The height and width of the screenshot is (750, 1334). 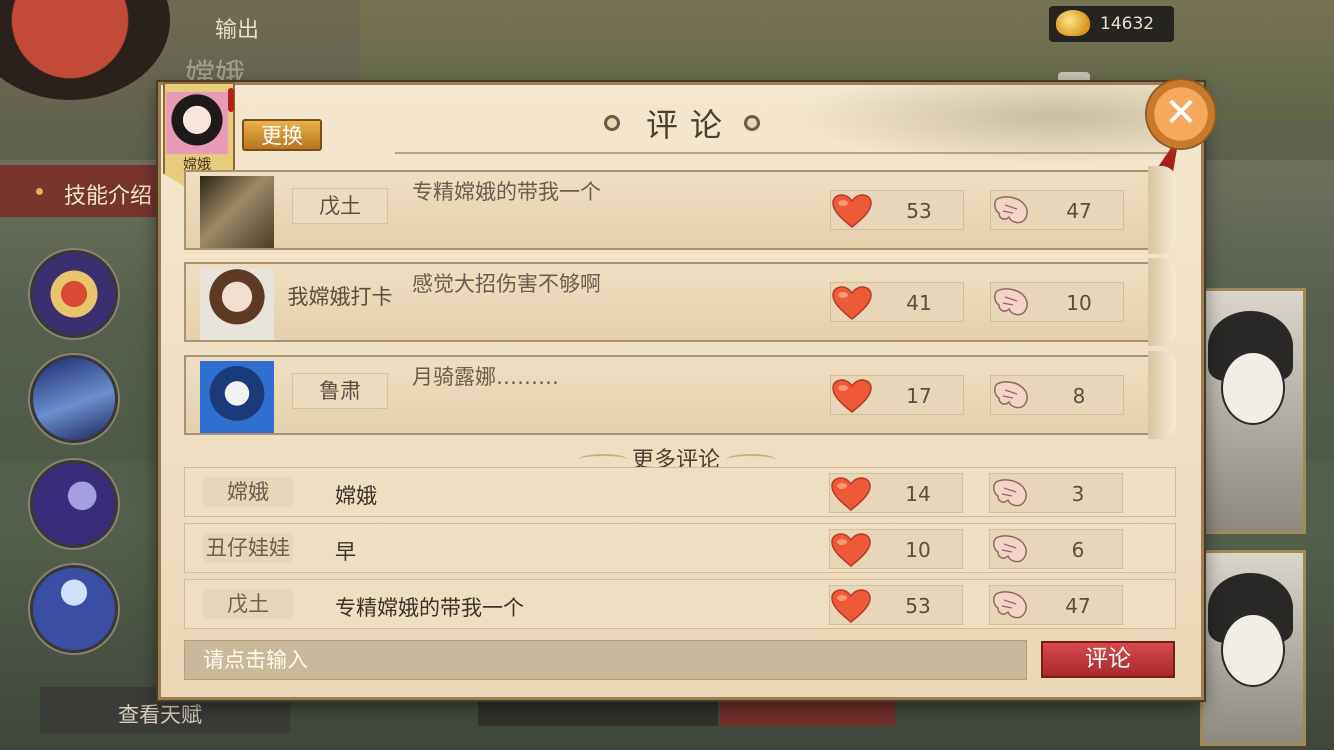 I want to click on comment-text: 嫦娥, so click(x=356, y=496).